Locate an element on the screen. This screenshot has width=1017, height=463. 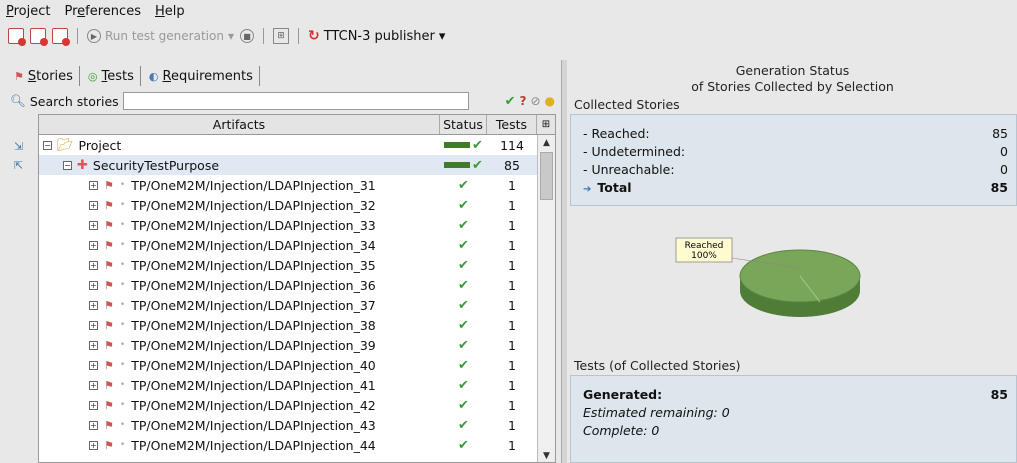
play-icon: ▶ is located at coordinates (94, 36).